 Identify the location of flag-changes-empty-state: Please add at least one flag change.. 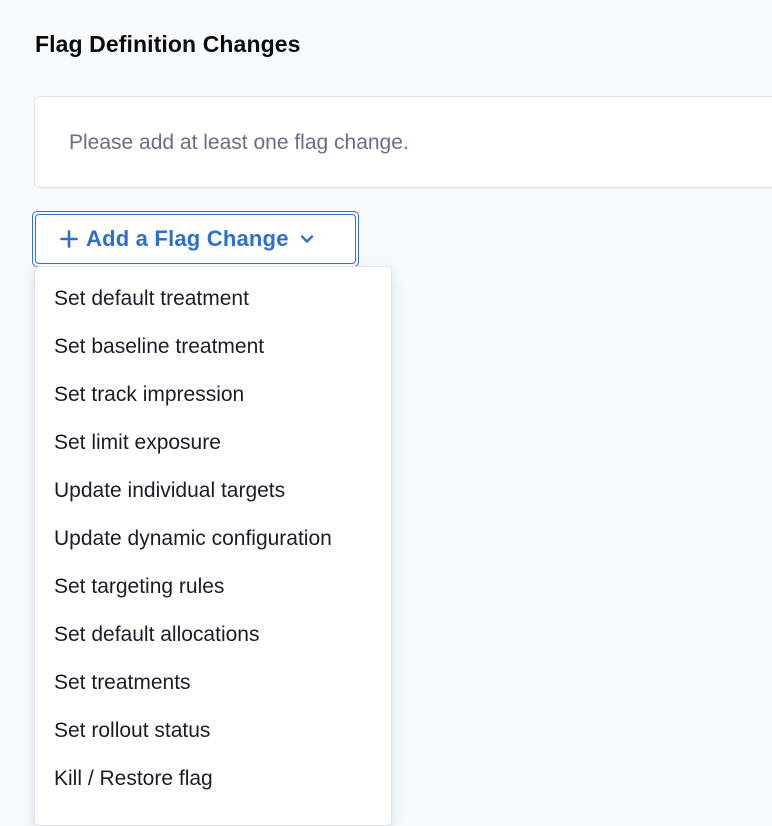
(403, 142).